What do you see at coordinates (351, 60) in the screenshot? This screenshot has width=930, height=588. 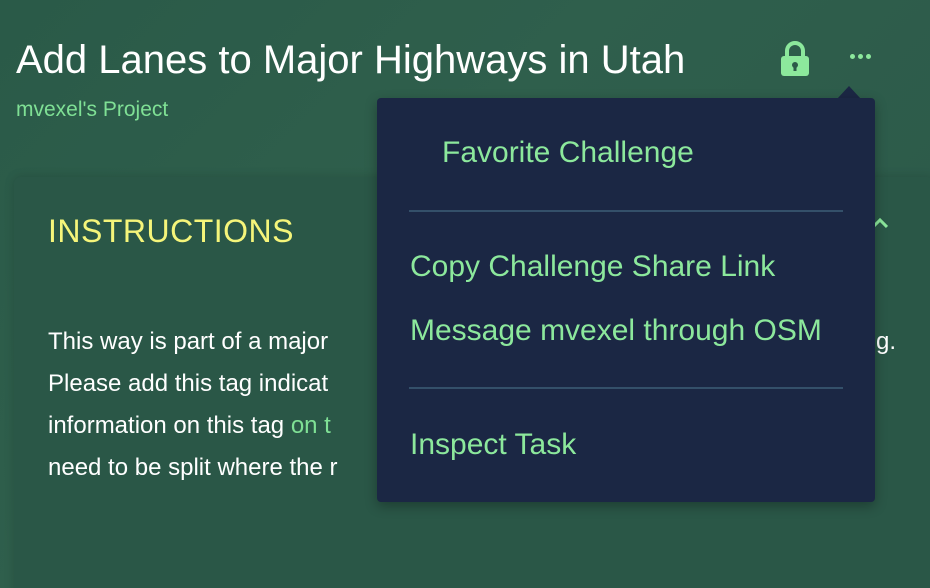 I see `page-title: Add Lanes to Major Highways in Utah` at bounding box center [351, 60].